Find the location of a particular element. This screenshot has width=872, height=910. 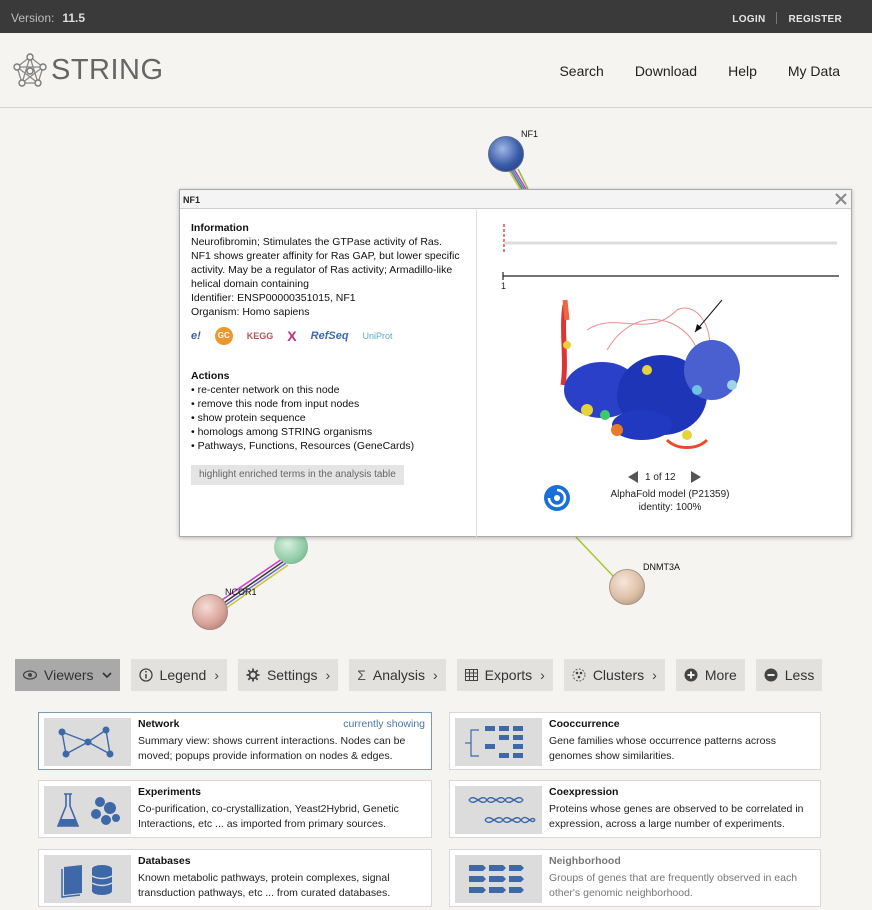

settings-label: Settings is located at coordinates (292, 675).